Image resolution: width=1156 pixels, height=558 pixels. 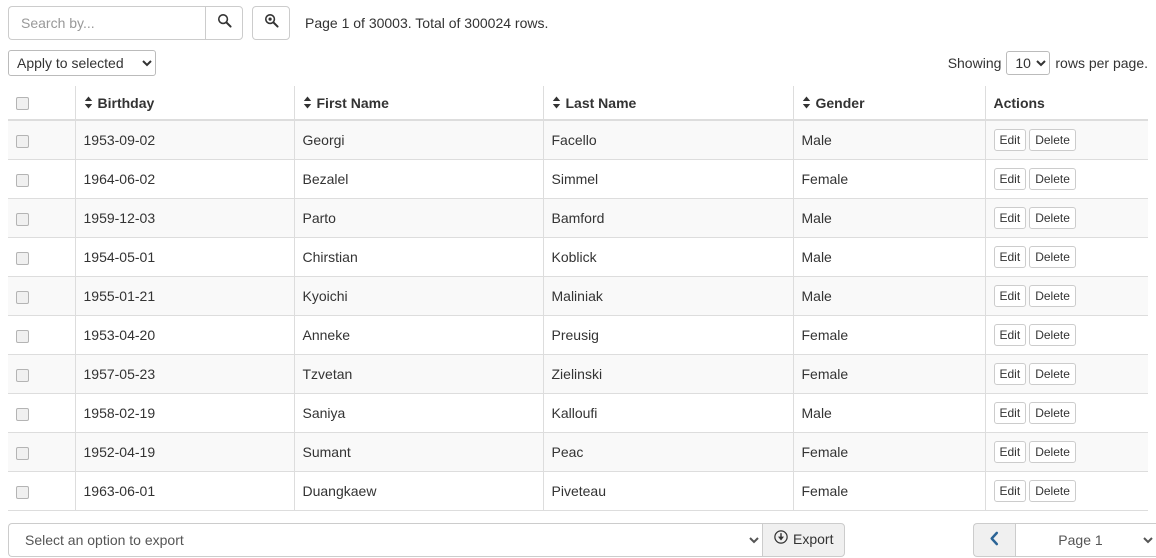 I want to click on select-all-checkbox, so click(x=22, y=104).